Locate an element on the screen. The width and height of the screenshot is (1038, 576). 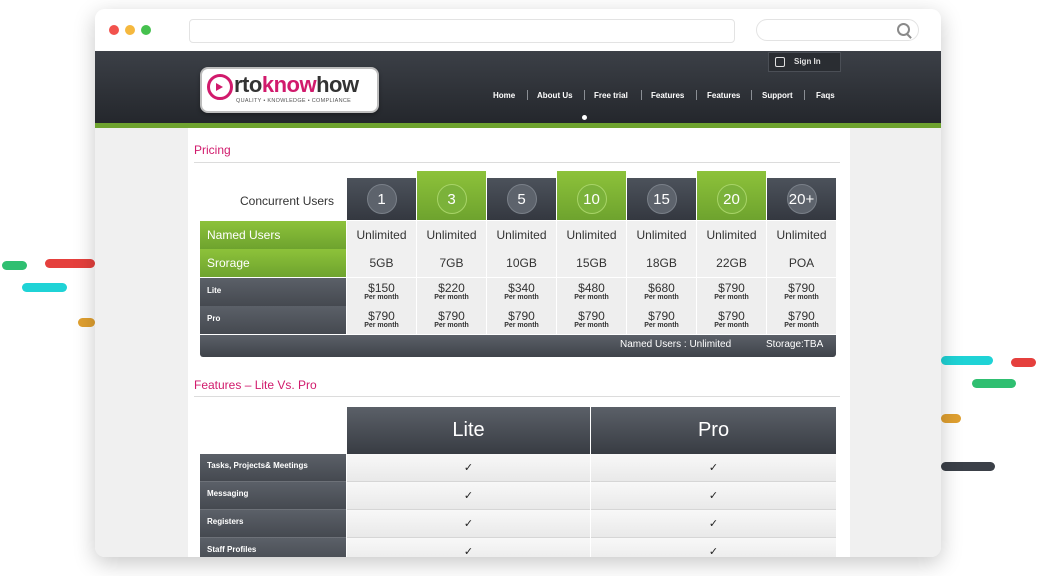
concurrent-users-count: 20 is located at coordinates (731, 198).